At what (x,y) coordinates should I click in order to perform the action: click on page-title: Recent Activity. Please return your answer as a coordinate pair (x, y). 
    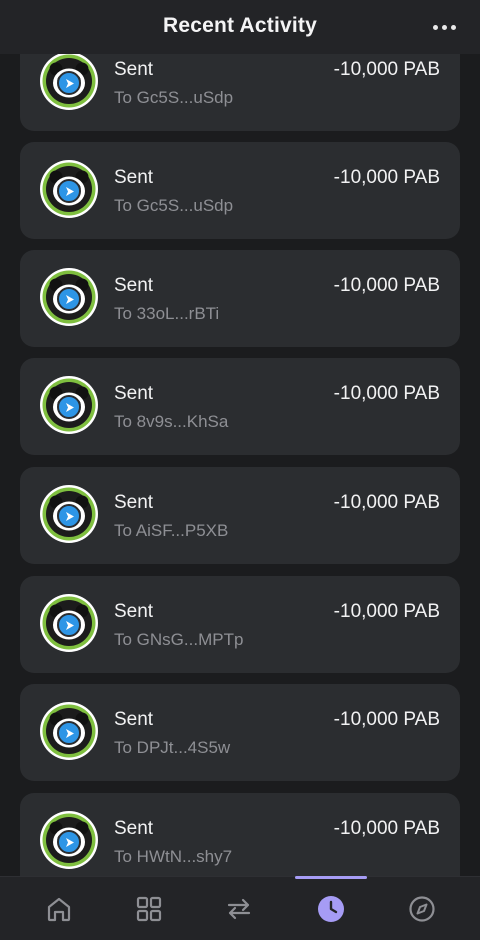
    Looking at the image, I should click on (240, 25).